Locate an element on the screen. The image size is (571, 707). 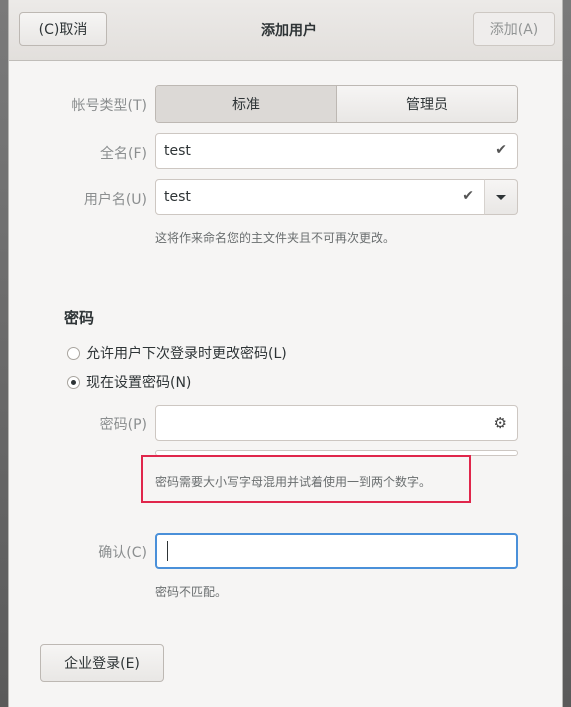
full-name-label: 全名(F) is located at coordinates (123, 154).